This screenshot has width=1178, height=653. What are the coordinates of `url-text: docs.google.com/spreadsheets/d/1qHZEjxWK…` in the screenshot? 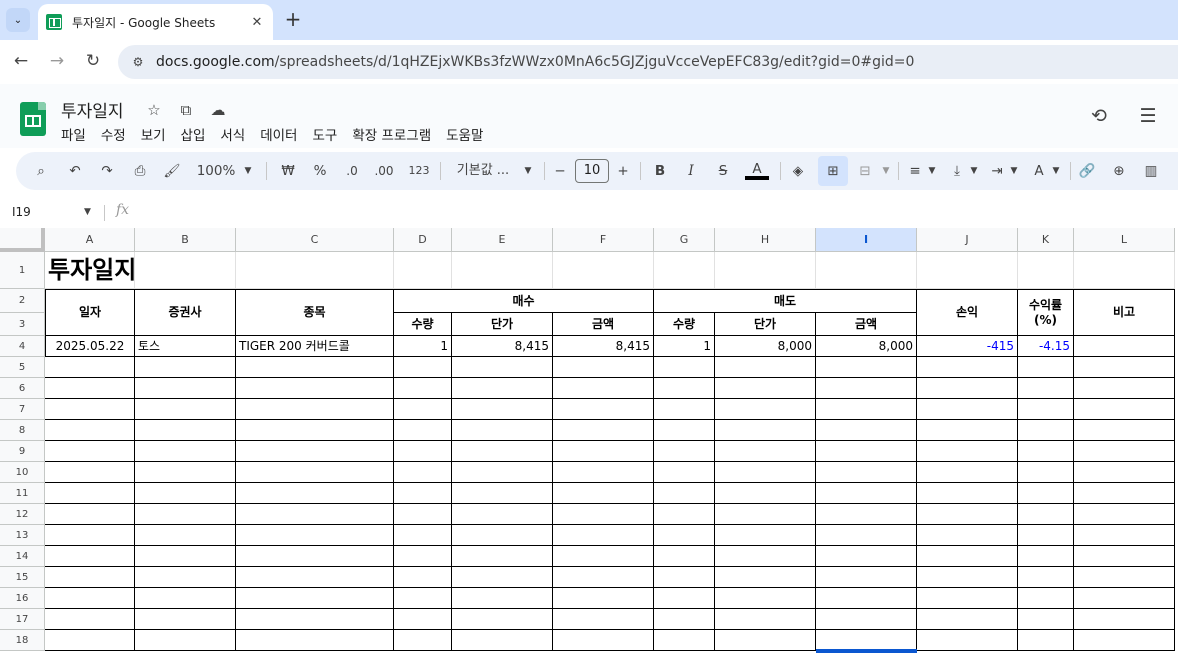 It's located at (535, 62).